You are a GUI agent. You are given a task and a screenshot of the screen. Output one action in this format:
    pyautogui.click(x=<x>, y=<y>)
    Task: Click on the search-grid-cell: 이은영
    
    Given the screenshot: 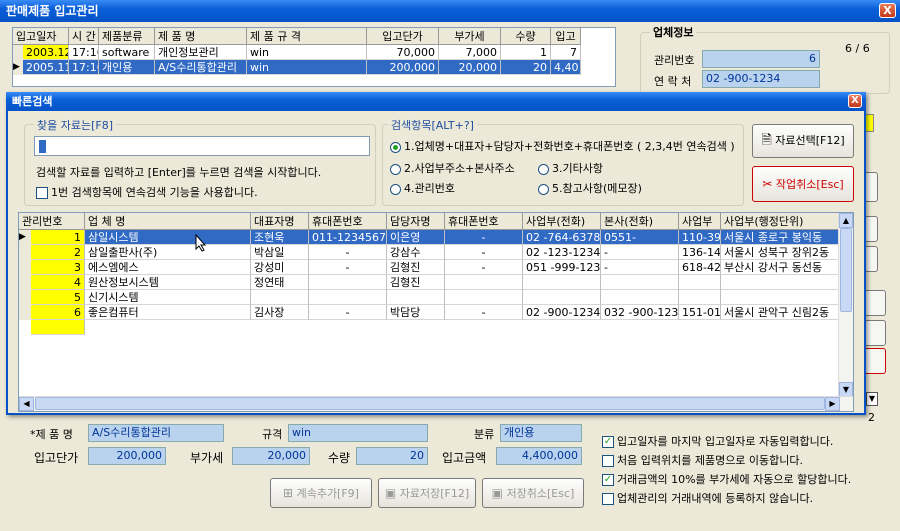 What is the action you would take?
    pyautogui.click(x=416, y=237)
    